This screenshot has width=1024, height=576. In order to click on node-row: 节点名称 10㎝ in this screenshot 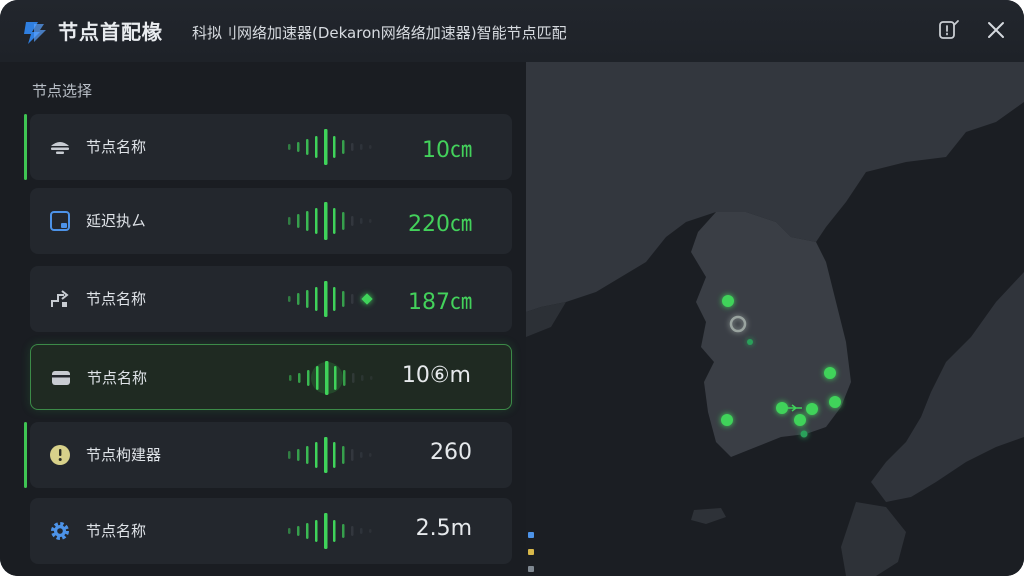, I will do `click(268, 147)`.